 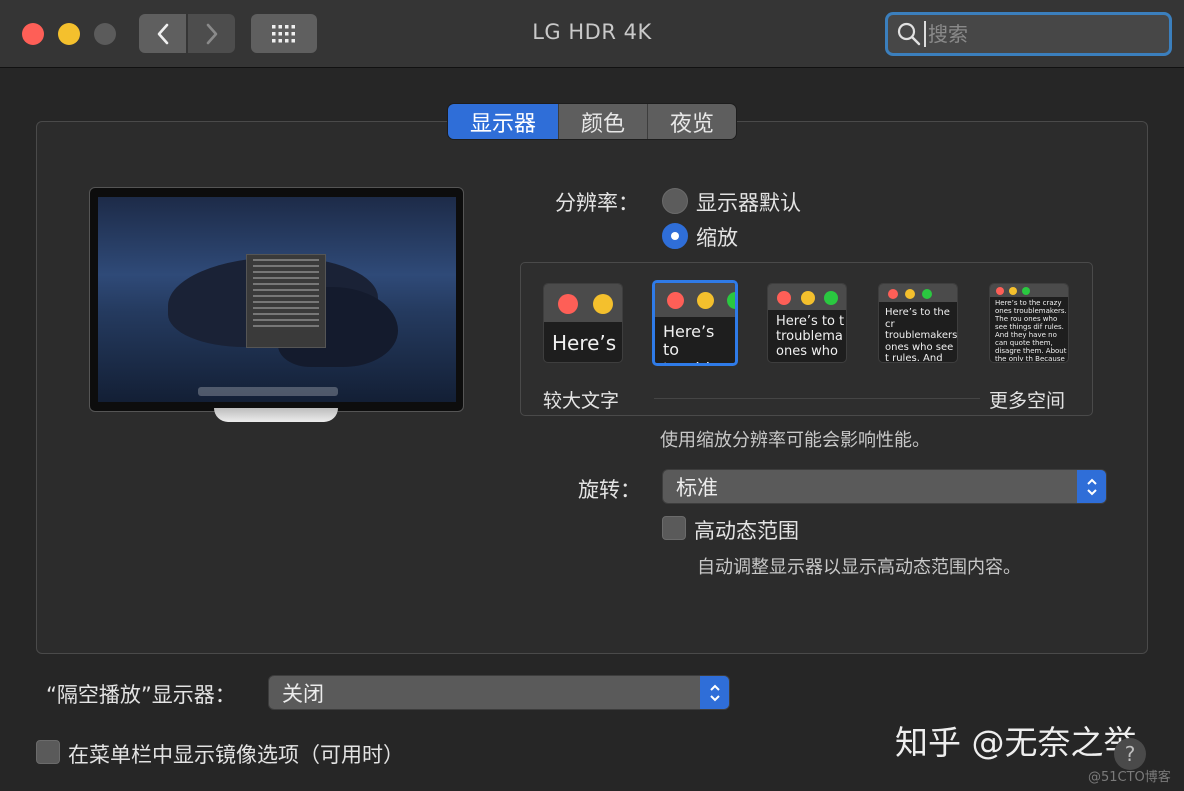 What do you see at coordinates (609, 490) in the screenshot?
I see `rotation-label: 旋转：` at bounding box center [609, 490].